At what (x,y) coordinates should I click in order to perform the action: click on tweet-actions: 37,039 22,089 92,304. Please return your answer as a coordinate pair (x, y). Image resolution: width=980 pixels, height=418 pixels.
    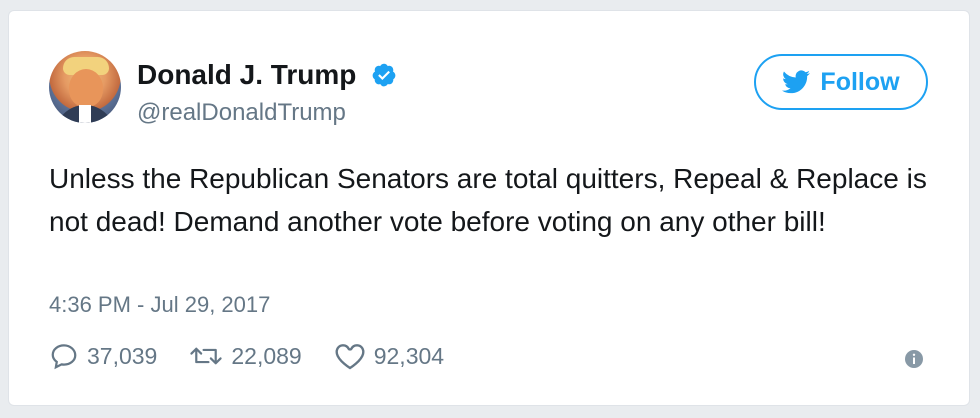
    Looking at the image, I should click on (262, 356).